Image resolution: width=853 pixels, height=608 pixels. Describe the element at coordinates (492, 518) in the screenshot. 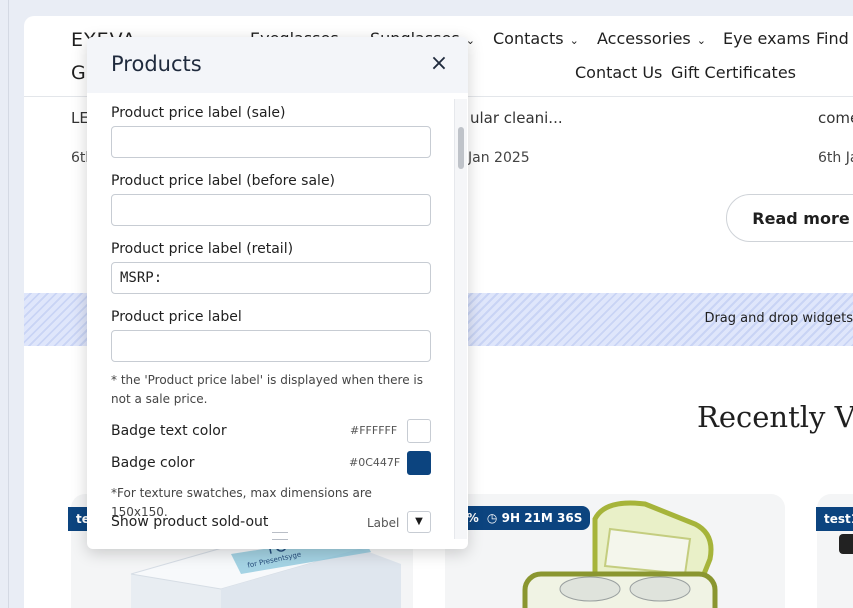

I see `clock-icon: ◷` at that location.